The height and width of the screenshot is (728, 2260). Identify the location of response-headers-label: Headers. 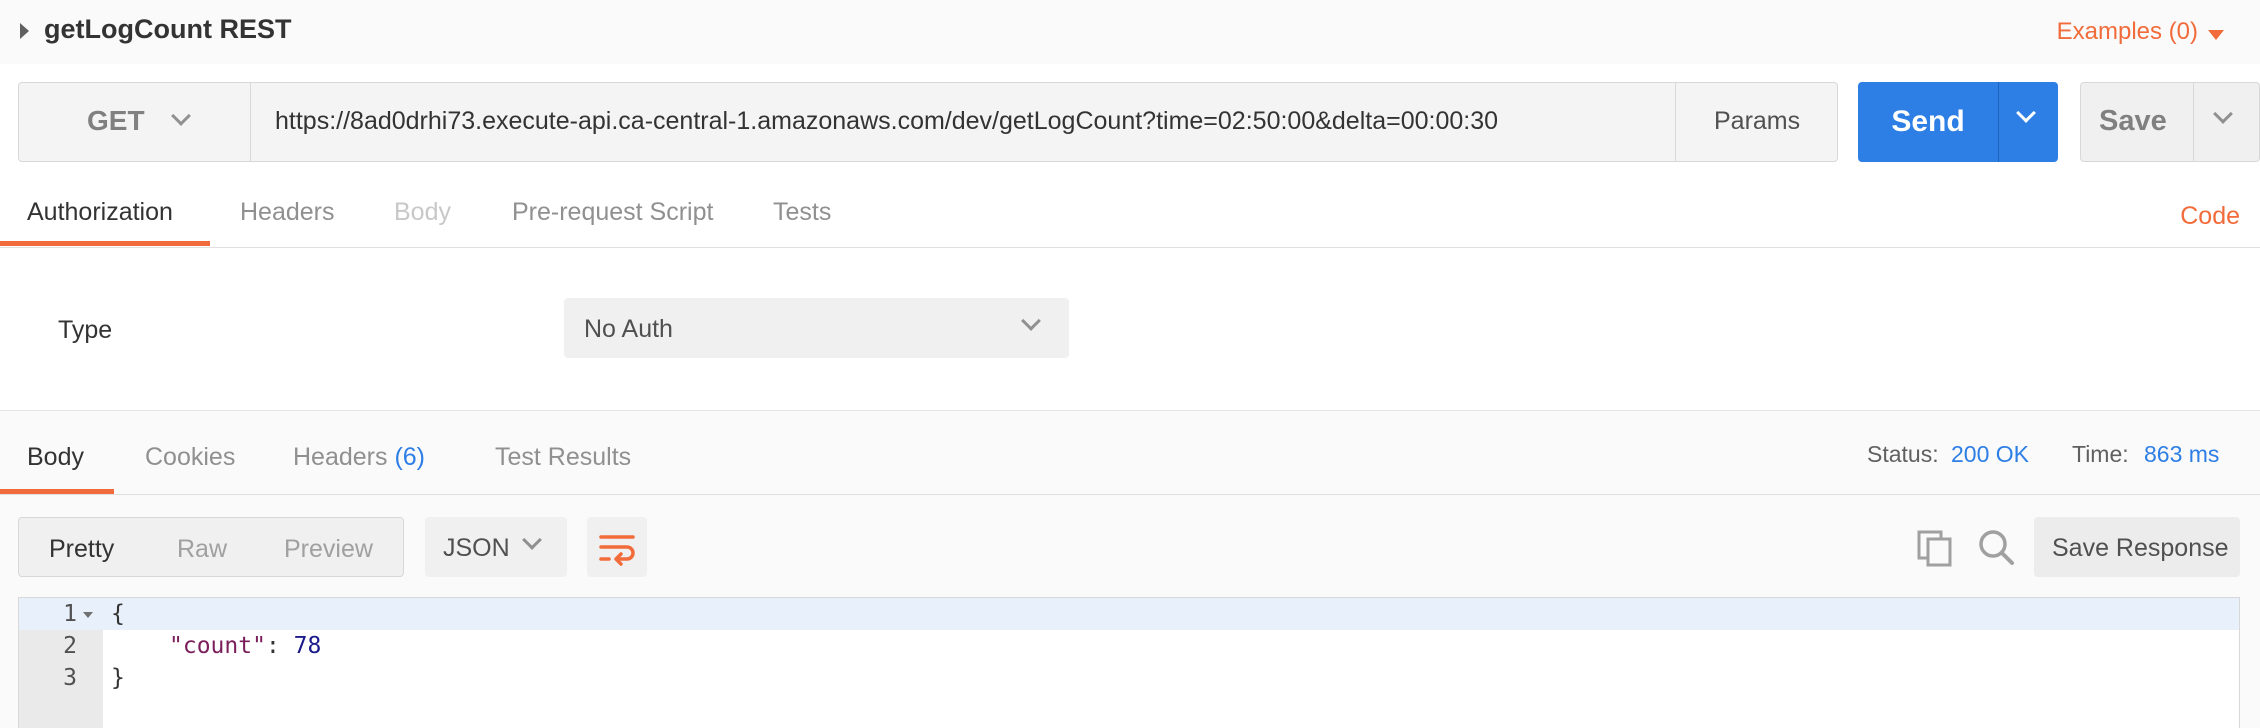
(340, 457).